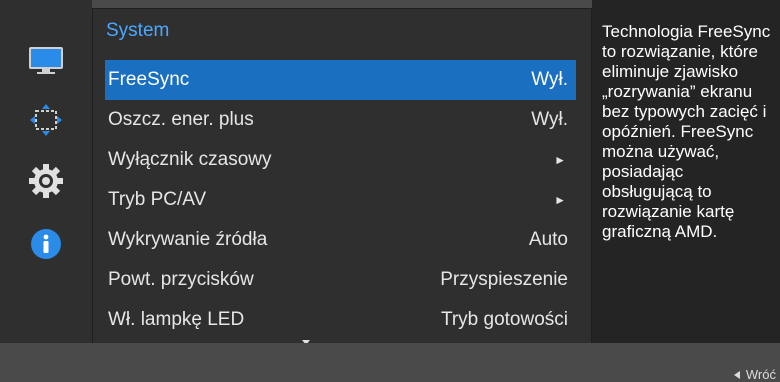  I want to click on menu-item-label: Wyłącznik czasowy, so click(190, 159).